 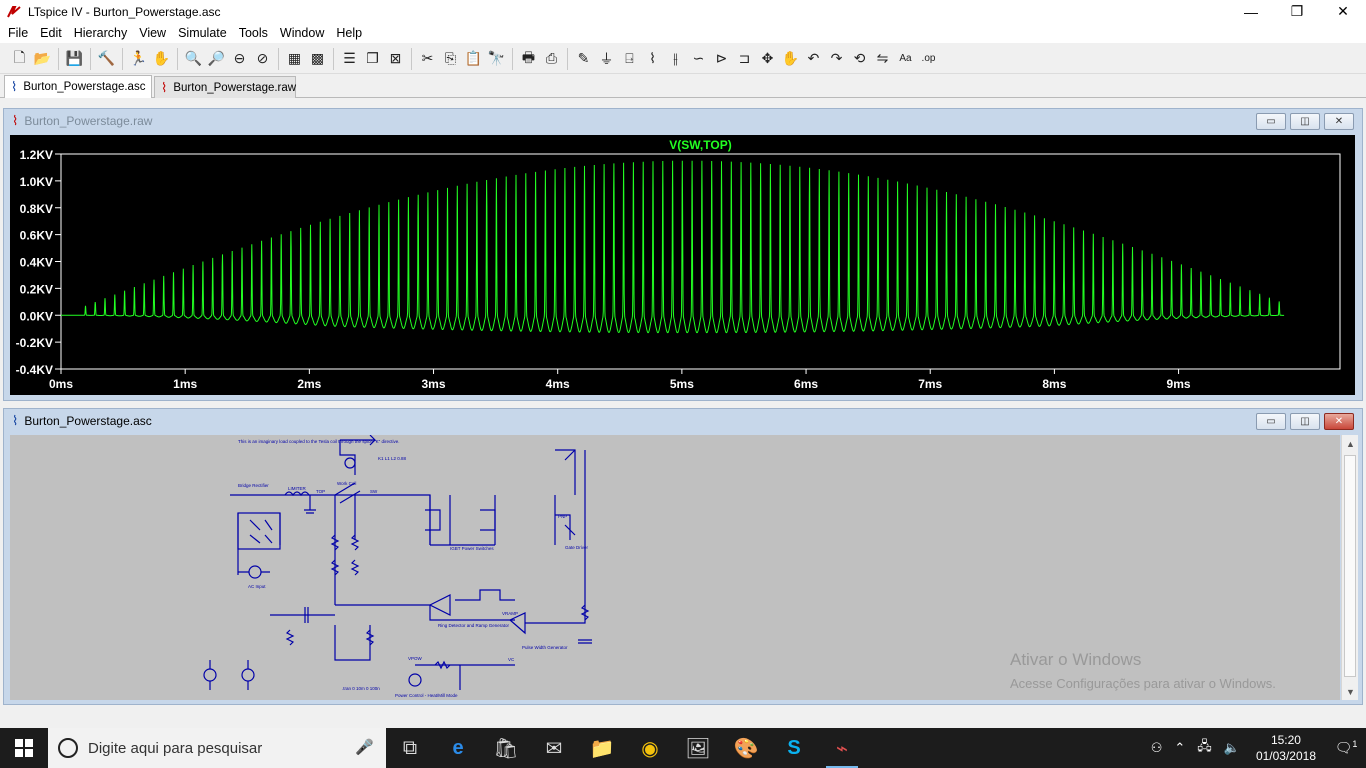 I want to click on file-explorer-icon: 📁, so click(x=602, y=748).